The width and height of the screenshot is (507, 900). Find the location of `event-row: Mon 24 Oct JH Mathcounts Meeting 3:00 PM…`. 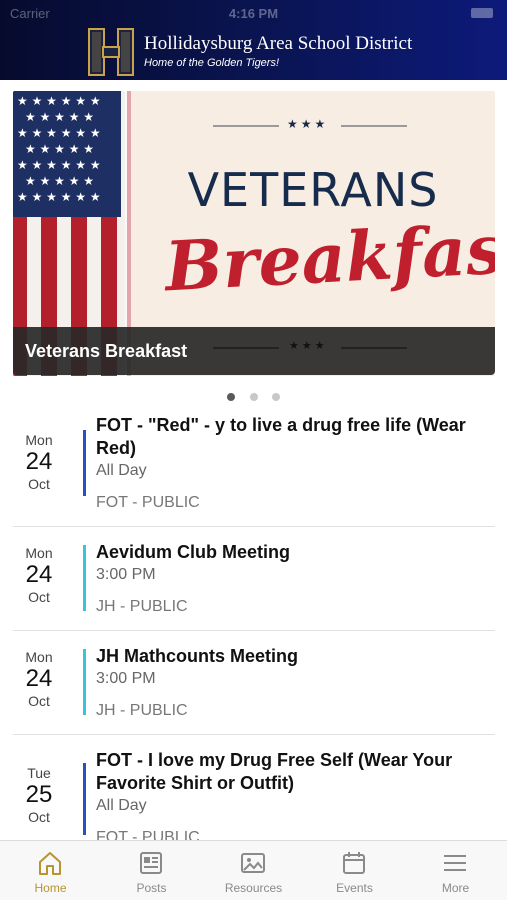

event-row: Mon 24 Oct JH Mathcounts Meeting 3:00 PM… is located at coordinates (254, 683).